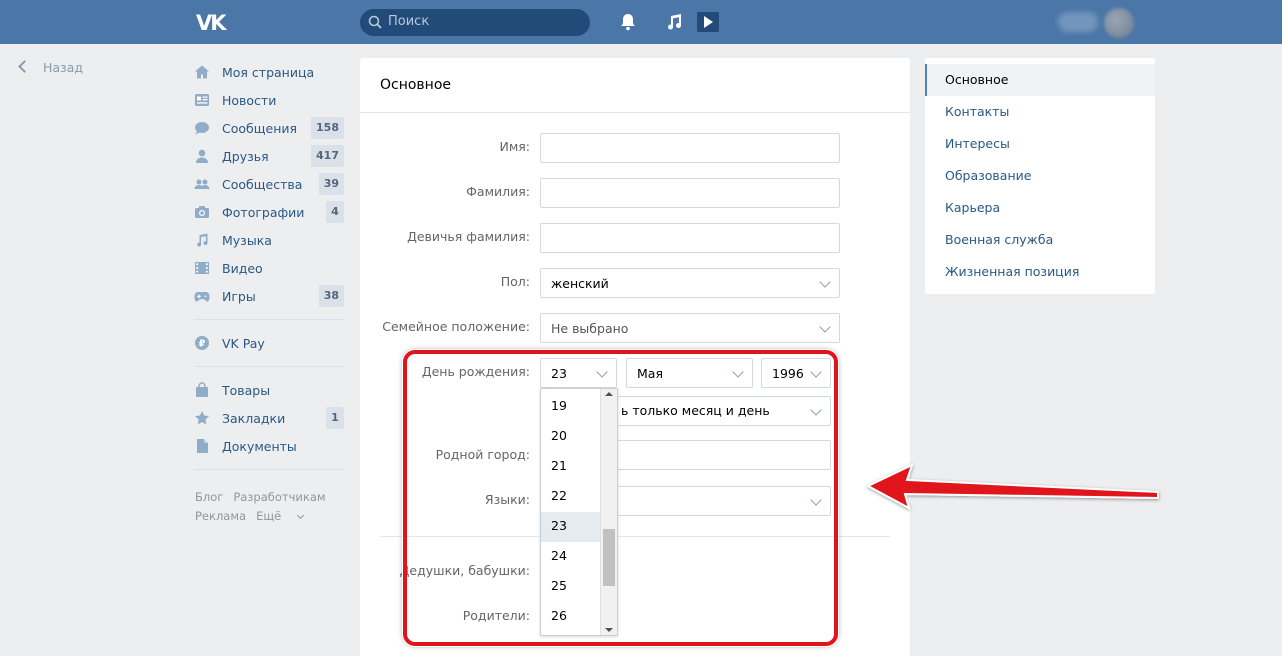 This screenshot has width=1282, height=656. What do you see at coordinates (690, 148) in the screenshot?
I see `first-name-input` at bounding box center [690, 148].